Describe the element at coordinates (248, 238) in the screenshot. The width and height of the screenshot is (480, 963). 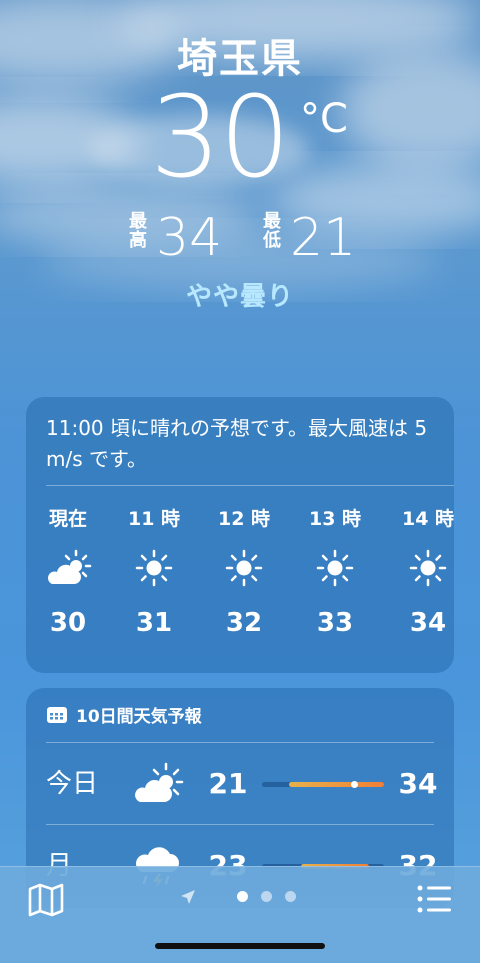
I see `high-low-temperature: 最高 34 最低 21` at that location.